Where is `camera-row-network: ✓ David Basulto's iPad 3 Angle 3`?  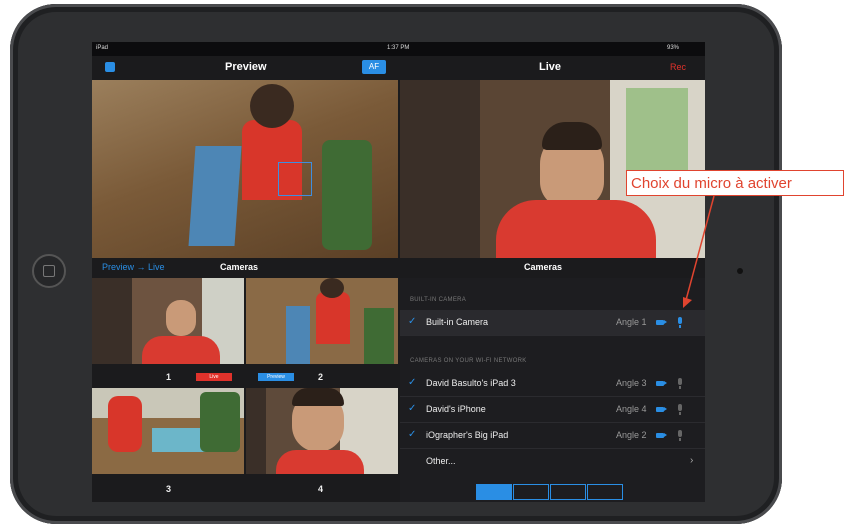
camera-row-network: ✓ David Basulto's iPad 3 Angle 3 is located at coordinates (552, 384).